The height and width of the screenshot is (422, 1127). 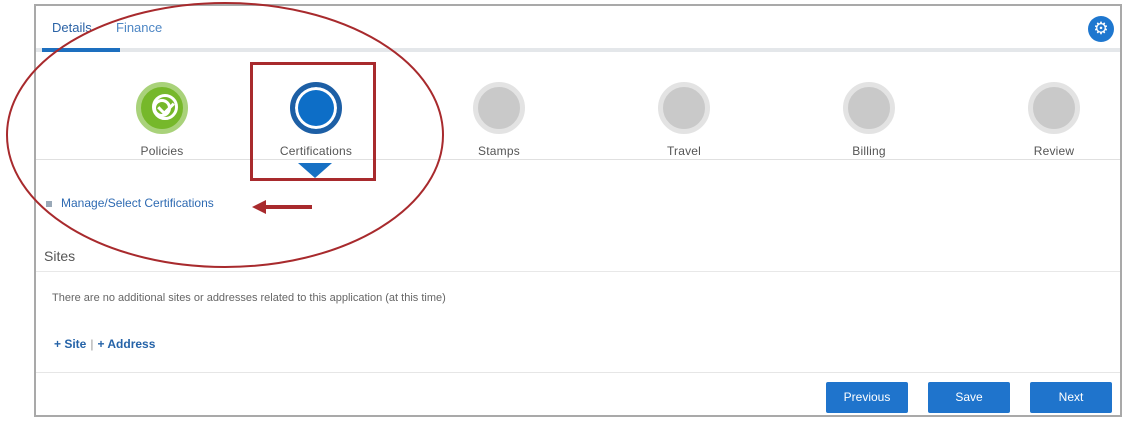 What do you see at coordinates (869, 151) in the screenshot?
I see `step-label: Billing` at bounding box center [869, 151].